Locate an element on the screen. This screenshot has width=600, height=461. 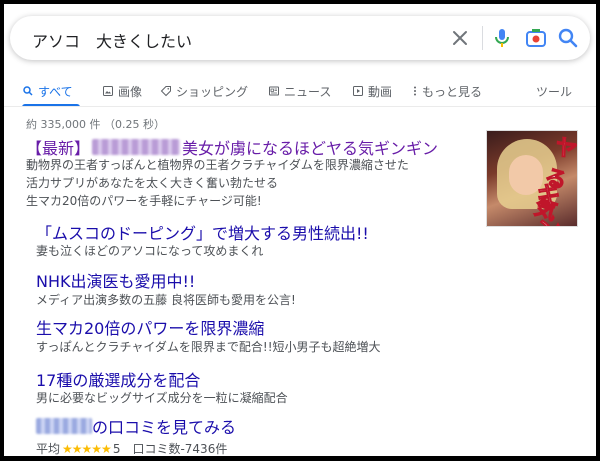
thumbnail-caption: ギン is located at coordinates (549, 204).